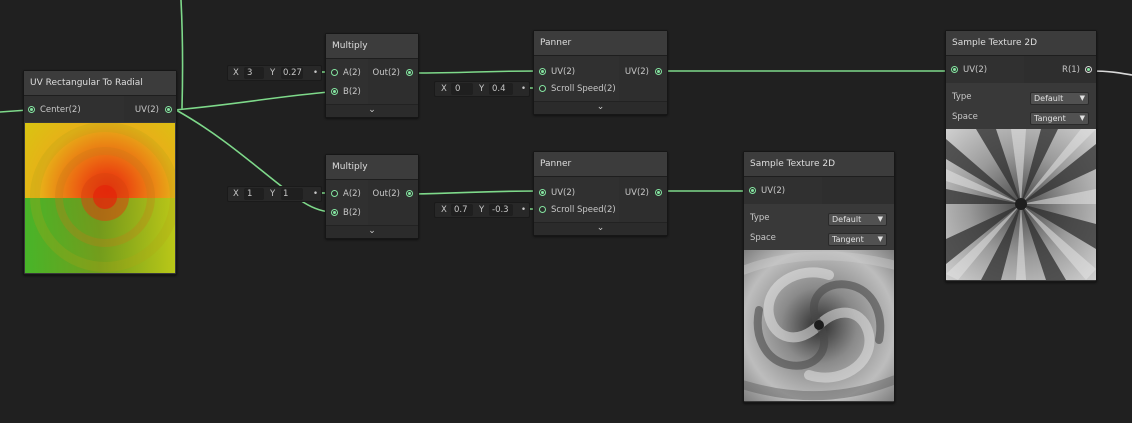  What do you see at coordinates (182, 54) in the screenshot?
I see `wire-offscreen-top` at bounding box center [182, 54].